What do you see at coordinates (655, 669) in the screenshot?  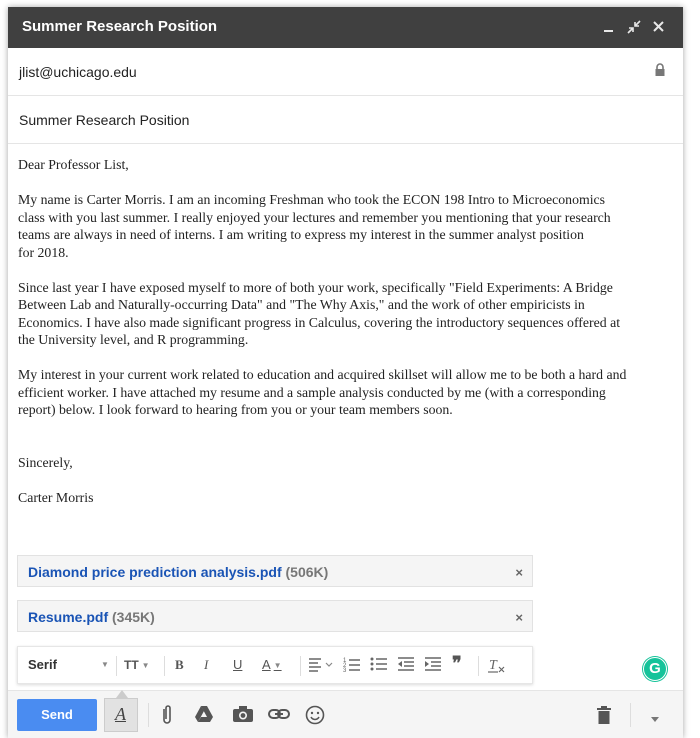 I see `grammarly-icon: G` at bounding box center [655, 669].